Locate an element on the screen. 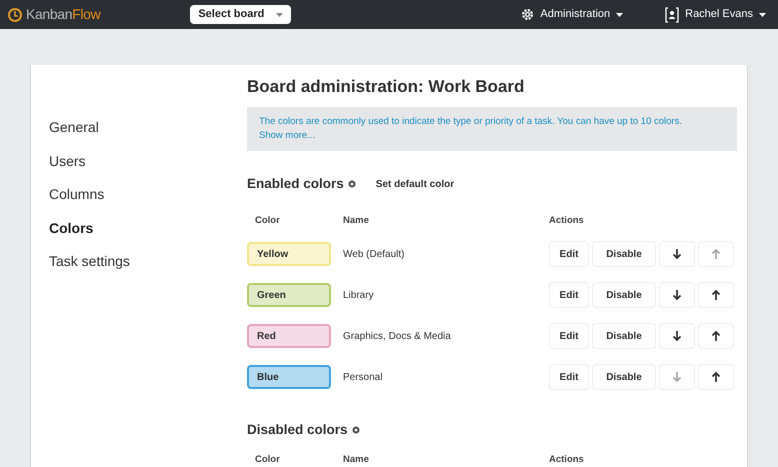  color-swatch: Blue is located at coordinates (289, 377).